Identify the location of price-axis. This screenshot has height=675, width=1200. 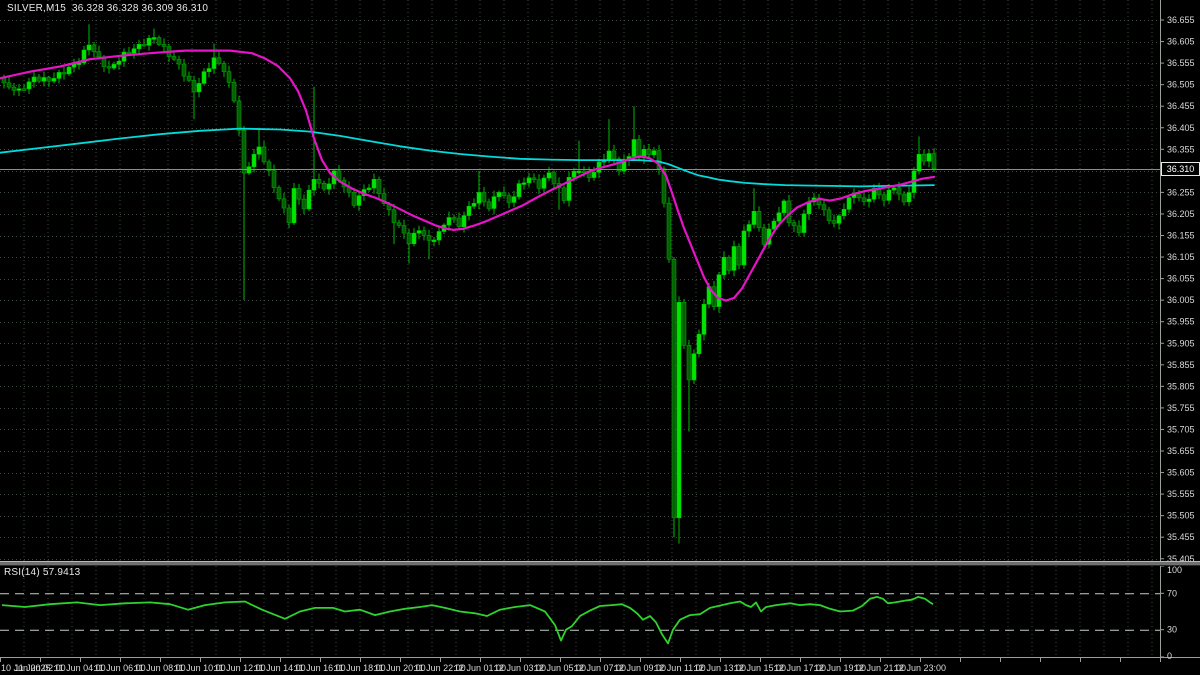
(1180, 328).